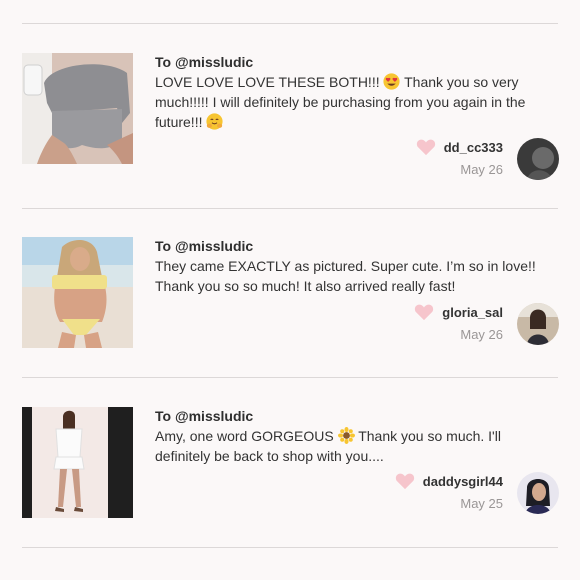 The width and height of the screenshot is (580, 580). What do you see at coordinates (449, 491) in the screenshot?
I see `review-meta: daddysgirl44 May 25` at bounding box center [449, 491].